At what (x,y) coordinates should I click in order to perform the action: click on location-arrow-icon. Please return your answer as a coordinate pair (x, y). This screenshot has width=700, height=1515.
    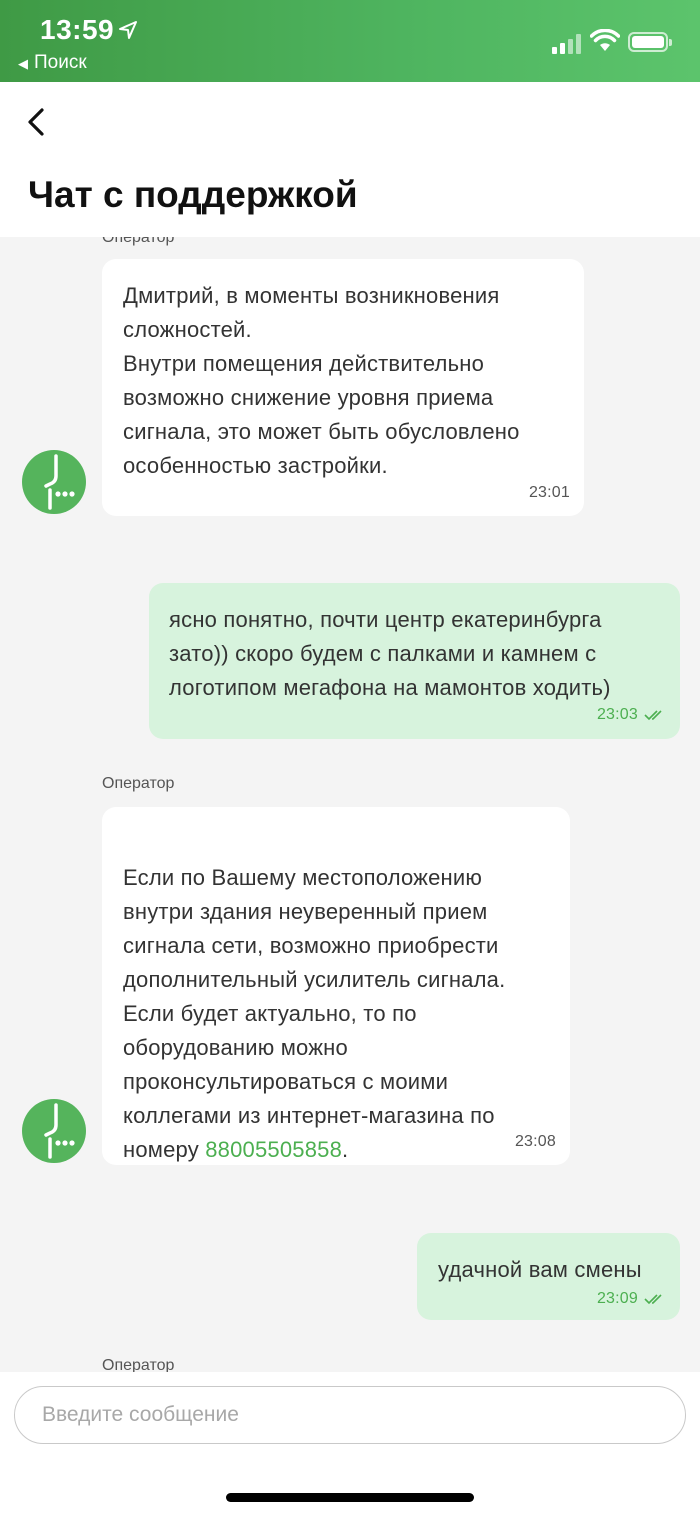
    Looking at the image, I should click on (128, 30).